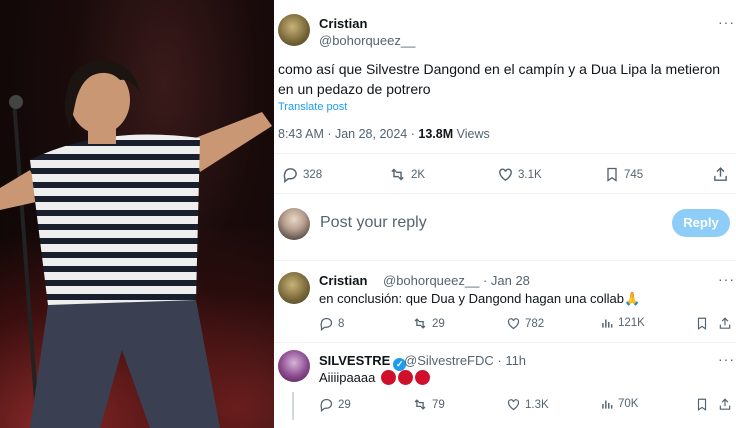  I want to click on bookmark-count: 745, so click(634, 174).